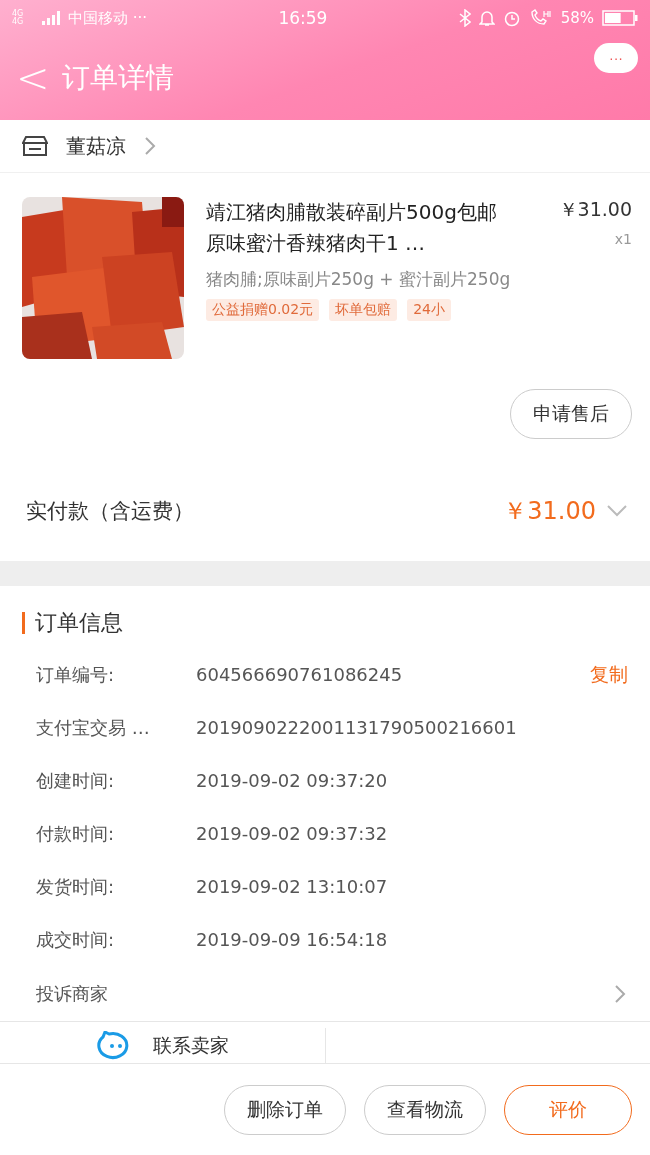 Image resolution: width=650 pixels, height=1155 pixels. Describe the element at coordinates (486, 18) in the screenshot. I see `bell-icon` at that location.